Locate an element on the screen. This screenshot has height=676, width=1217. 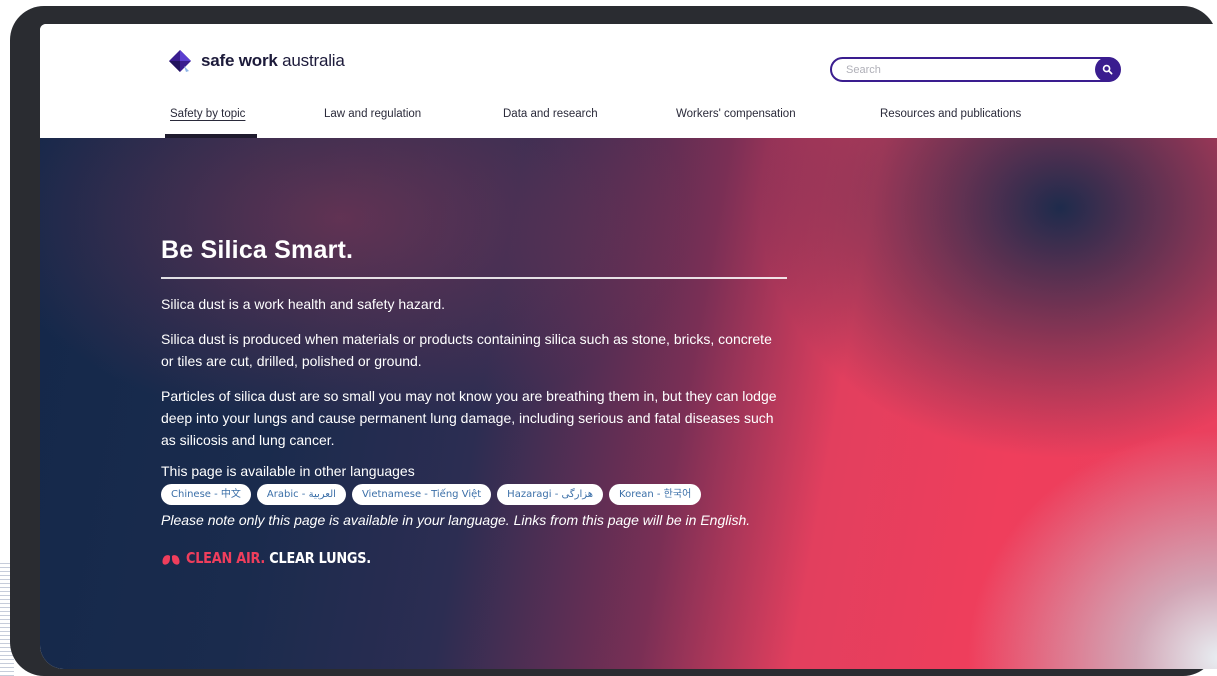
language-link-vietnamese: Vietnamese - Tiếng Việt is located at coordinates (421, 494).